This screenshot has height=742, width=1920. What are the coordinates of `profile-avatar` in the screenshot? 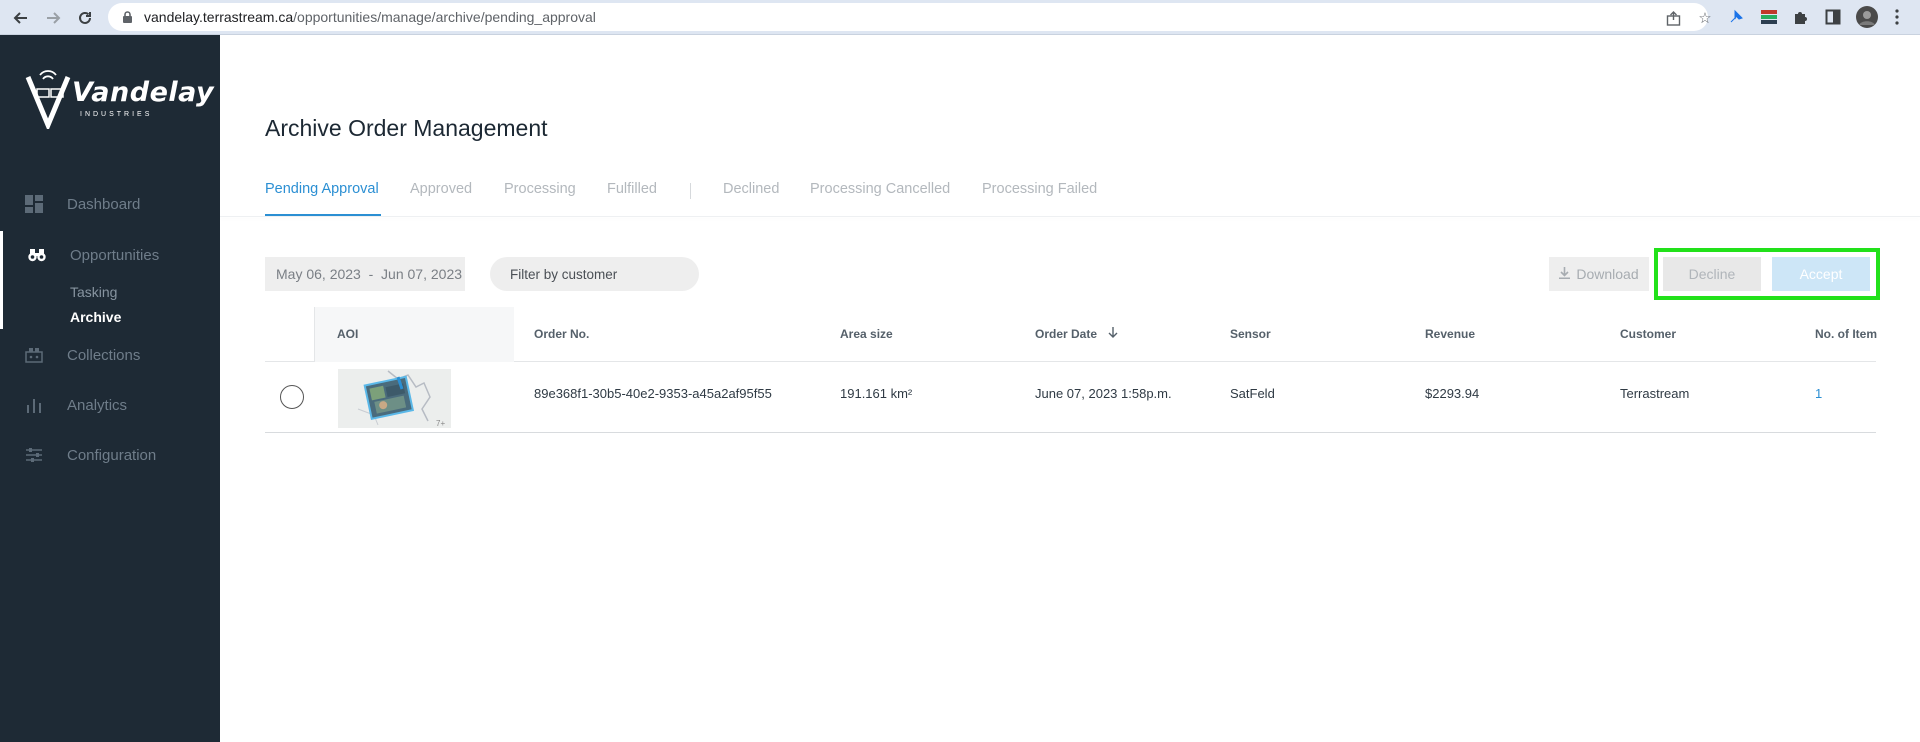 It's located at (1867, 17).